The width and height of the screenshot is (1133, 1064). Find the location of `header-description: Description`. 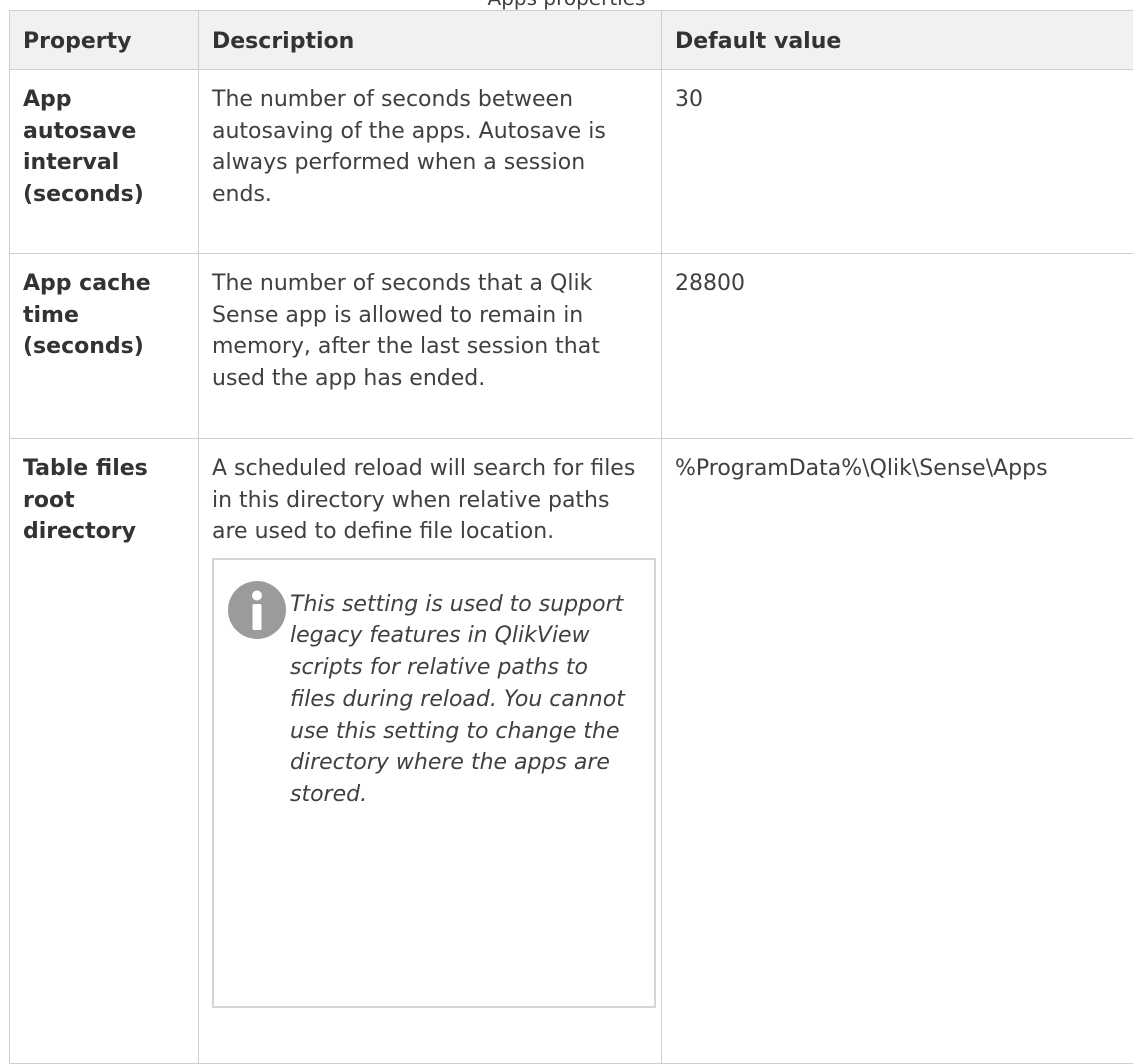

header-description: Description is located at coordinates (430, 40).